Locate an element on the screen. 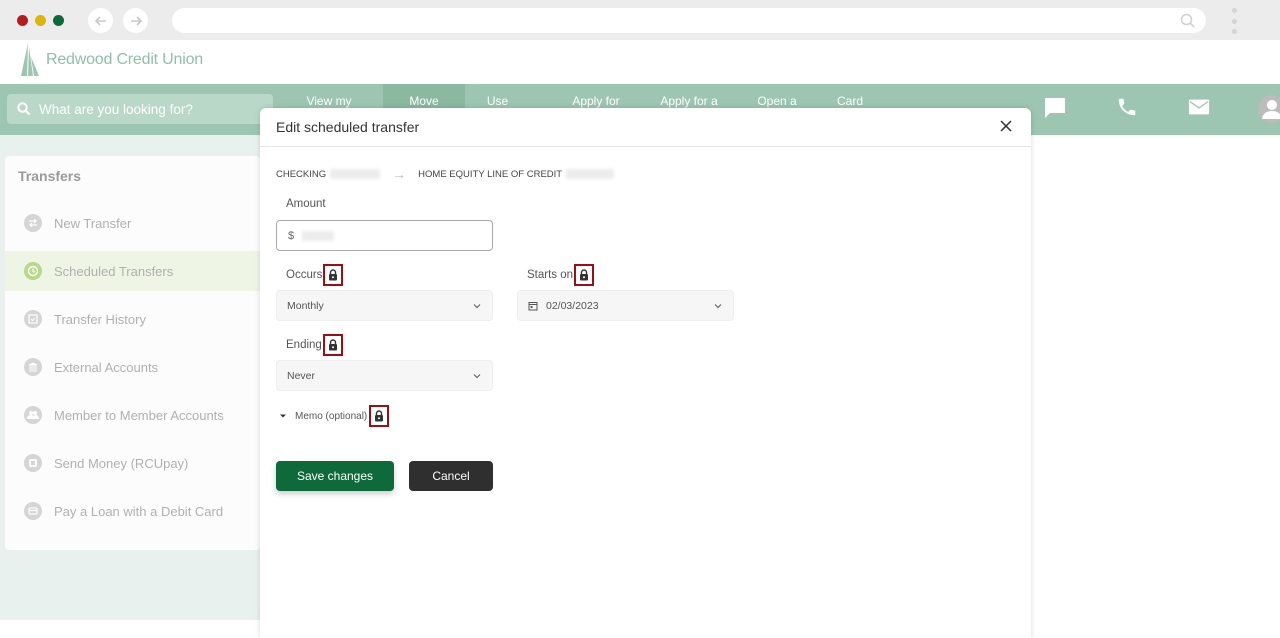 This screenshot has height=638, width=1280. arrow-right-icon: → is located at coordinates (399, 174).